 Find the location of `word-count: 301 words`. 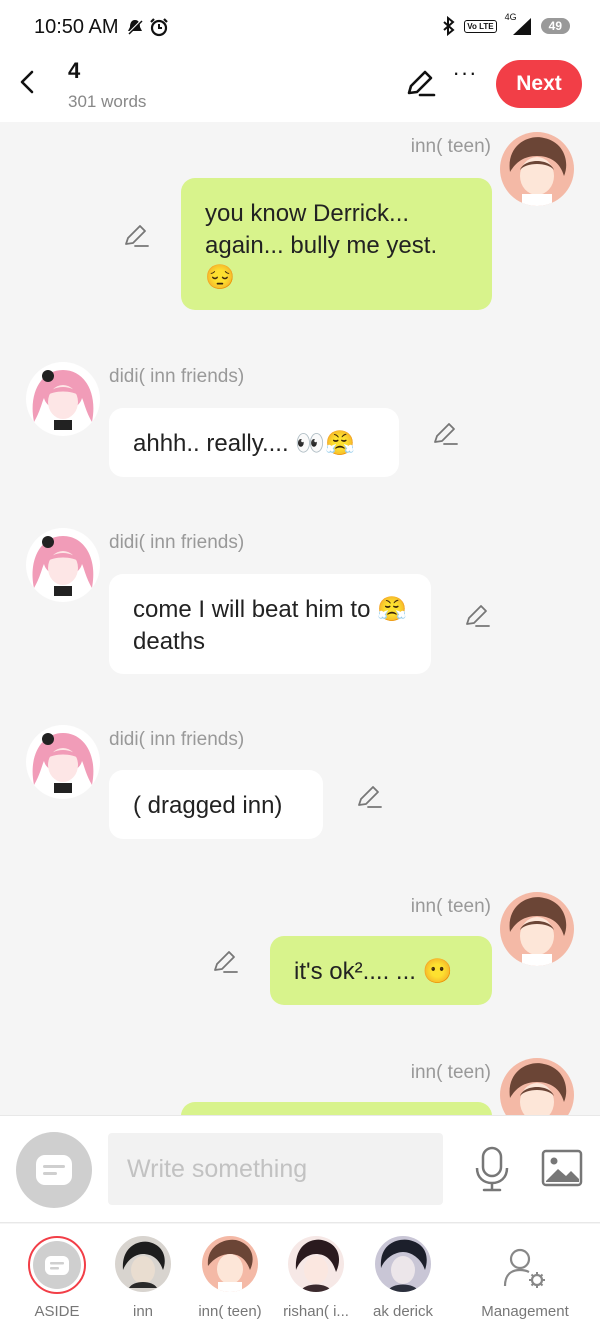

word-count: 301 words is located at coordinates (107, 101).